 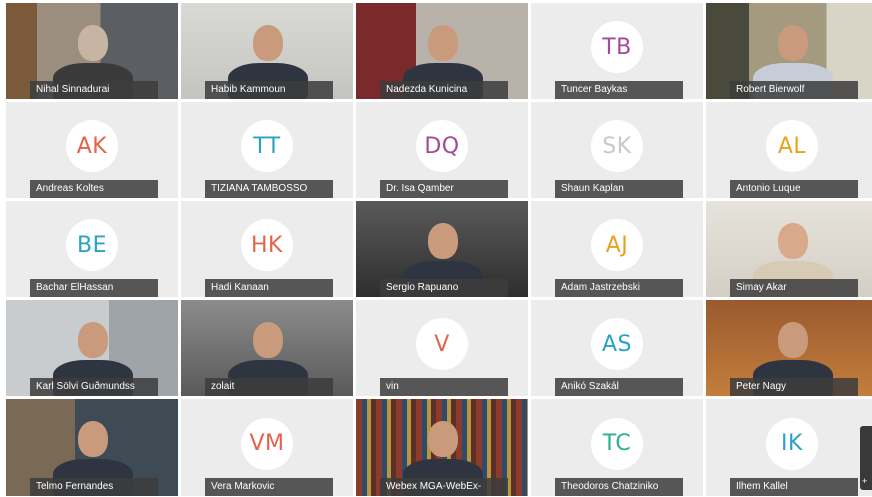 What do you see at coordinates (866, 458) in the screenshot?
I see `side-panel-handle: +` at bounding box center [866, 458].